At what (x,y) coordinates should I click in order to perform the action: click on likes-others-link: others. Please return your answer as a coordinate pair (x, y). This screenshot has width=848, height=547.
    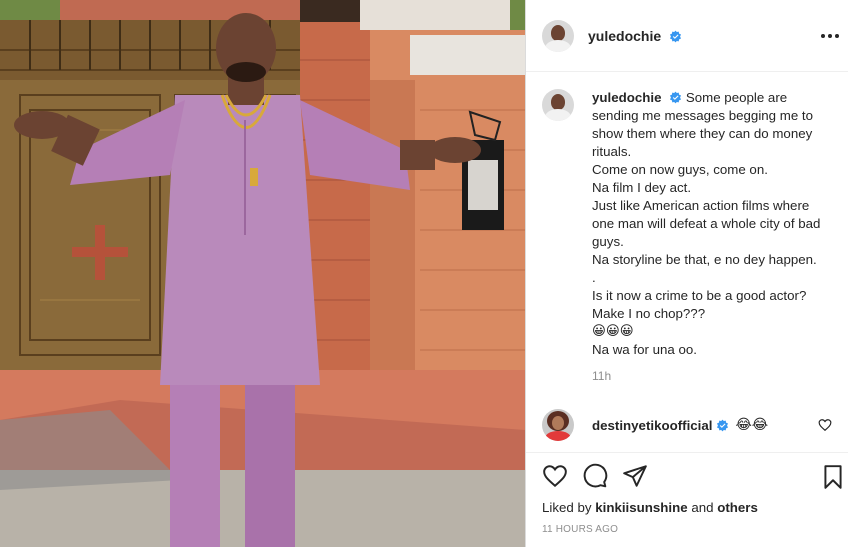
    Looking at the image, I should click on (737, 507).